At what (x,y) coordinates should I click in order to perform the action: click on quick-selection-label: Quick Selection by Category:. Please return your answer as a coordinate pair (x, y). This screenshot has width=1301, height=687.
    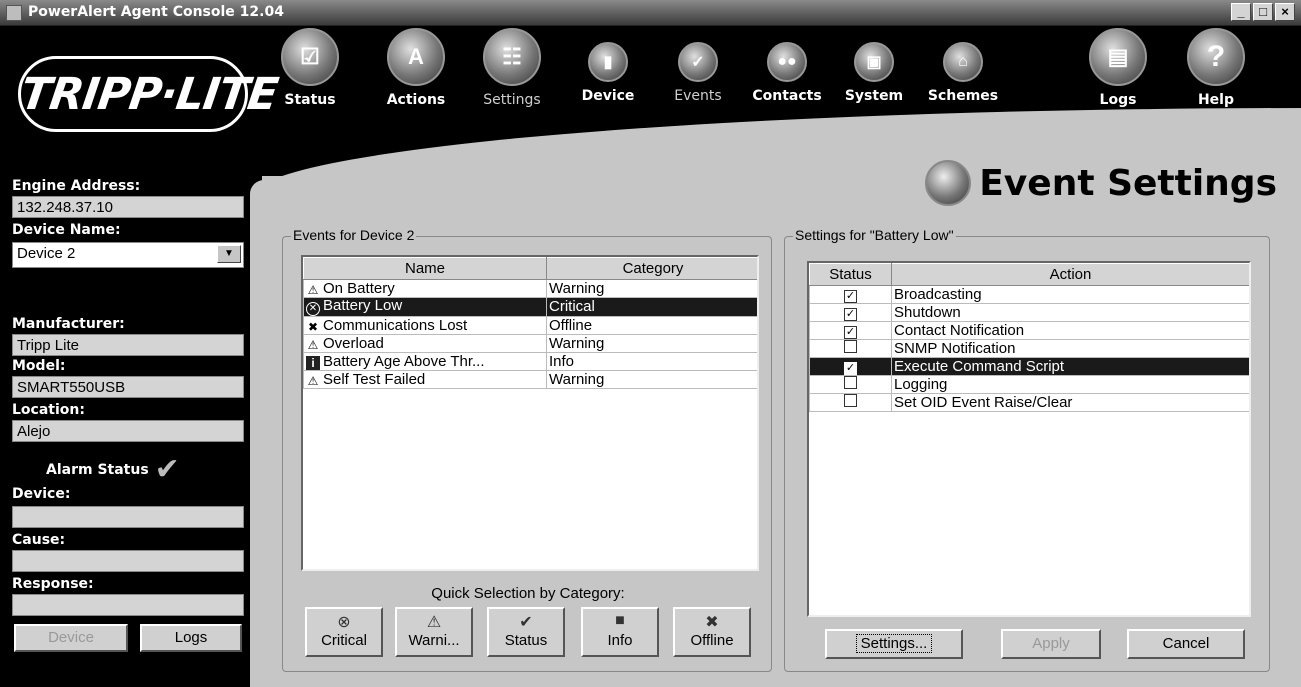
    Looking at the image, I should click on (528, 593).